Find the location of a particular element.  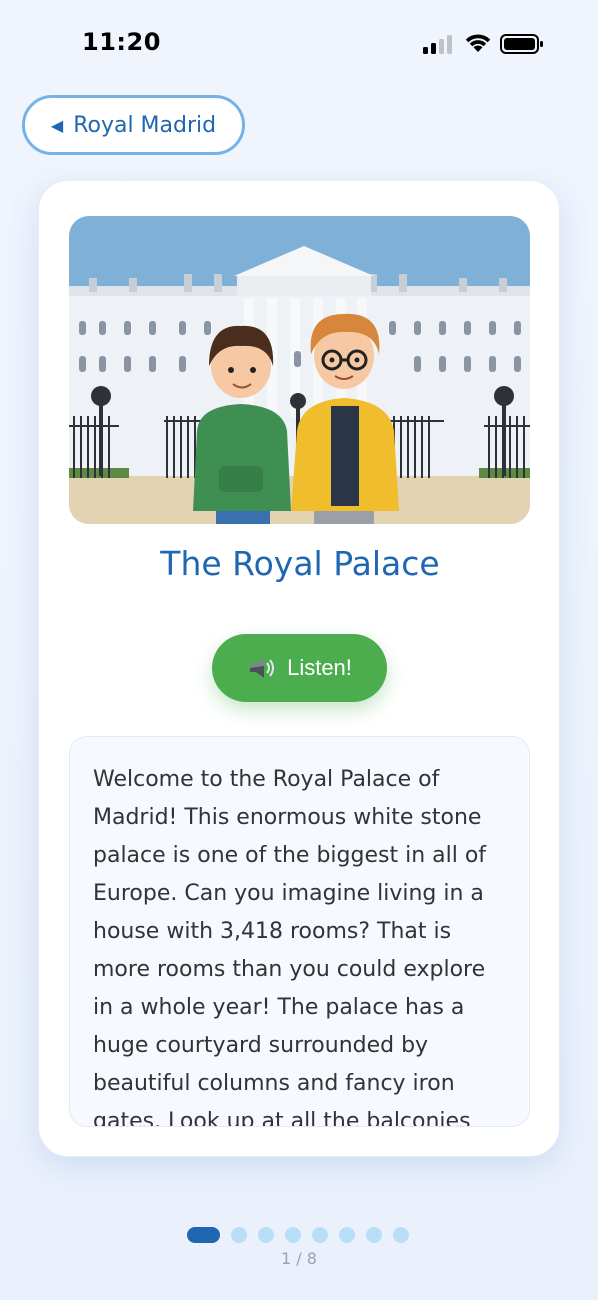

status-time: 11:20 is located at coordinates (121, 42).